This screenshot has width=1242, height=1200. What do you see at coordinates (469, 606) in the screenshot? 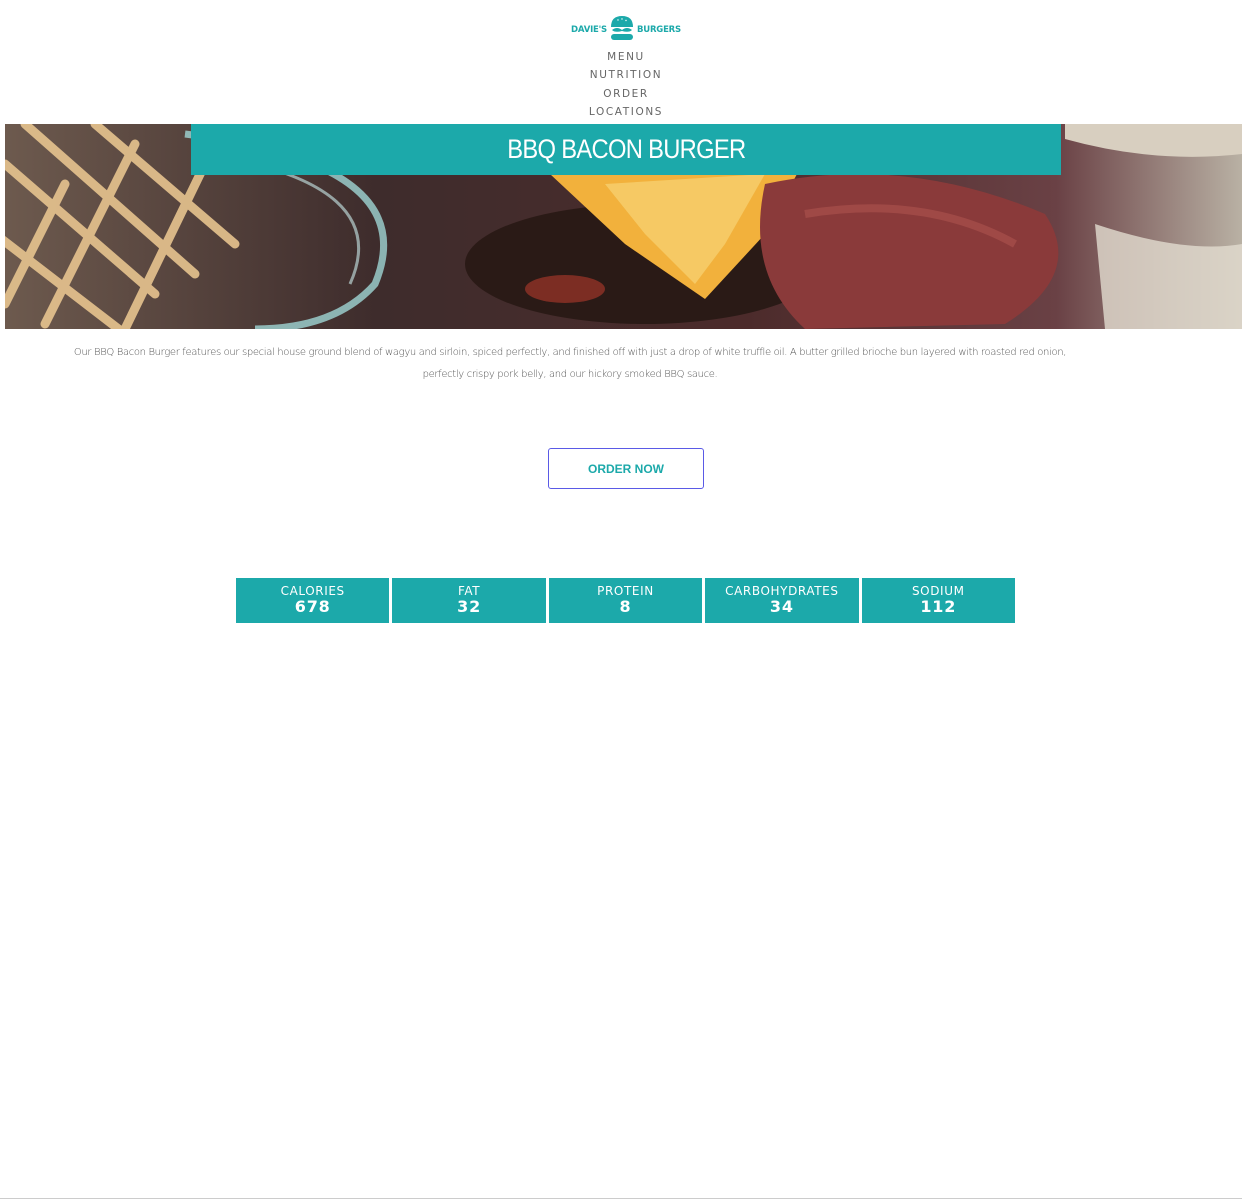
I see `nutrition-value: 32` at bounding box center [469, 606].